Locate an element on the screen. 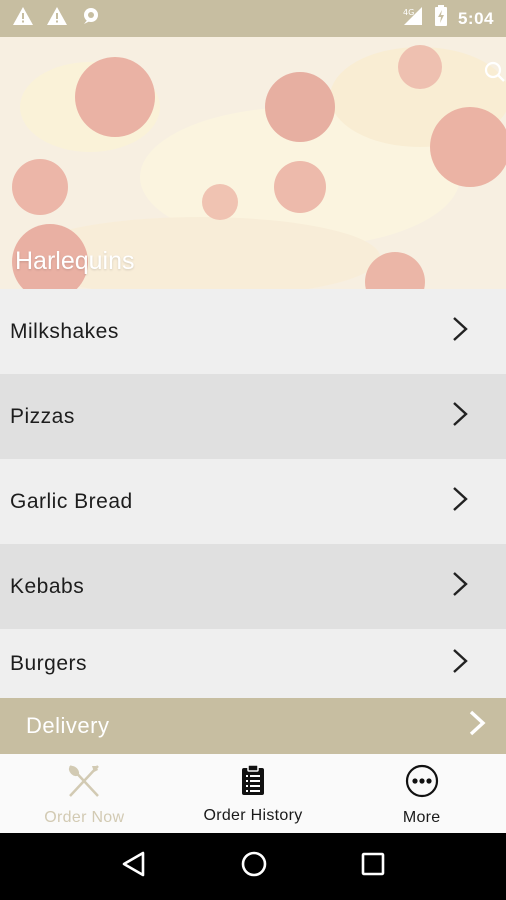 The height and width of the screenshot is (900, 506). delivery-label: Delivery is located at coordinates (68, 725).